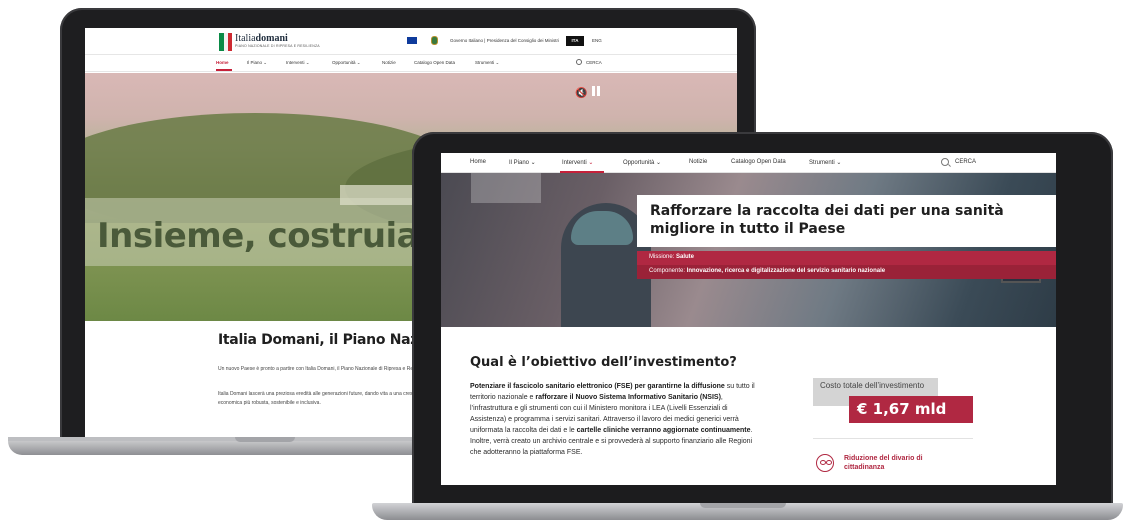  I want to click on lang-ita-button: ITA, so click(575, 41).